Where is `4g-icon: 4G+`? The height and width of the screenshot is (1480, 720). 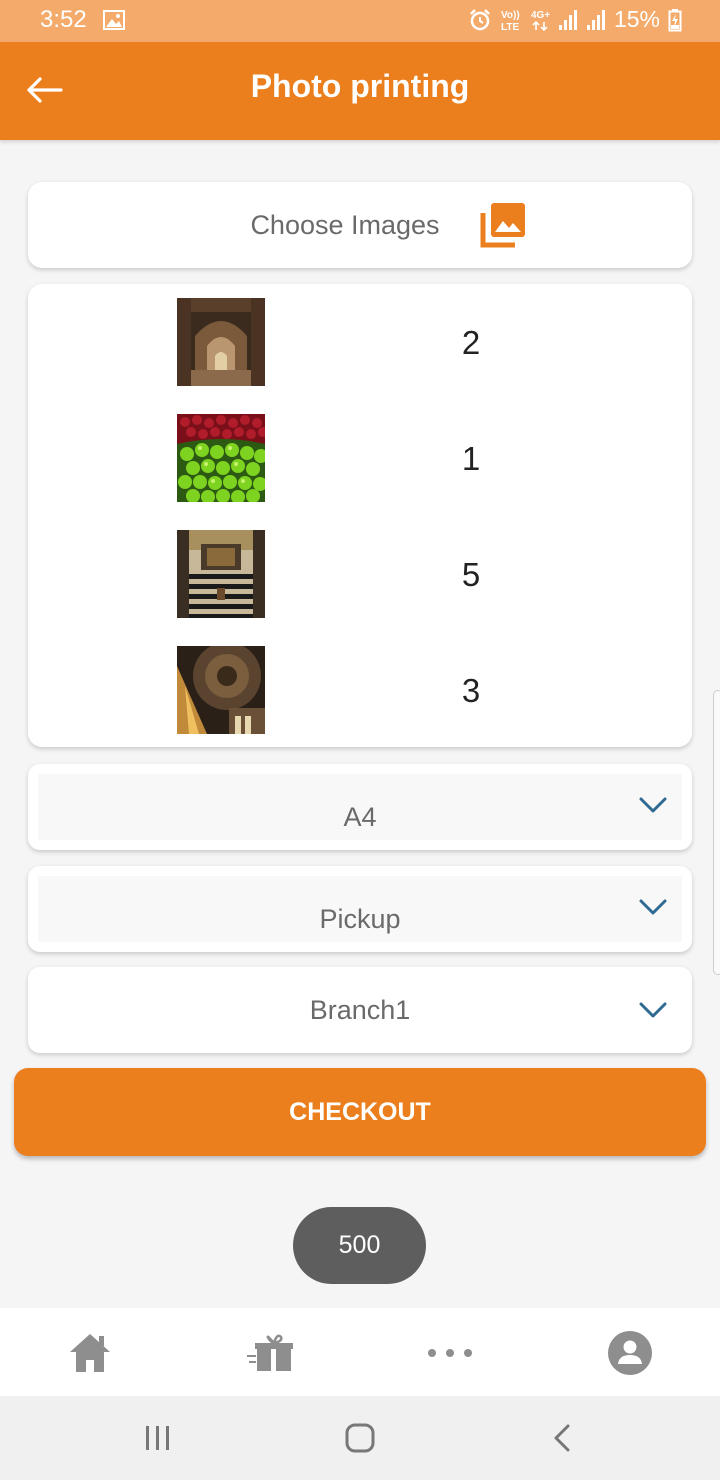
4g-icon: 4G+ is located at coordinates (540, 20).